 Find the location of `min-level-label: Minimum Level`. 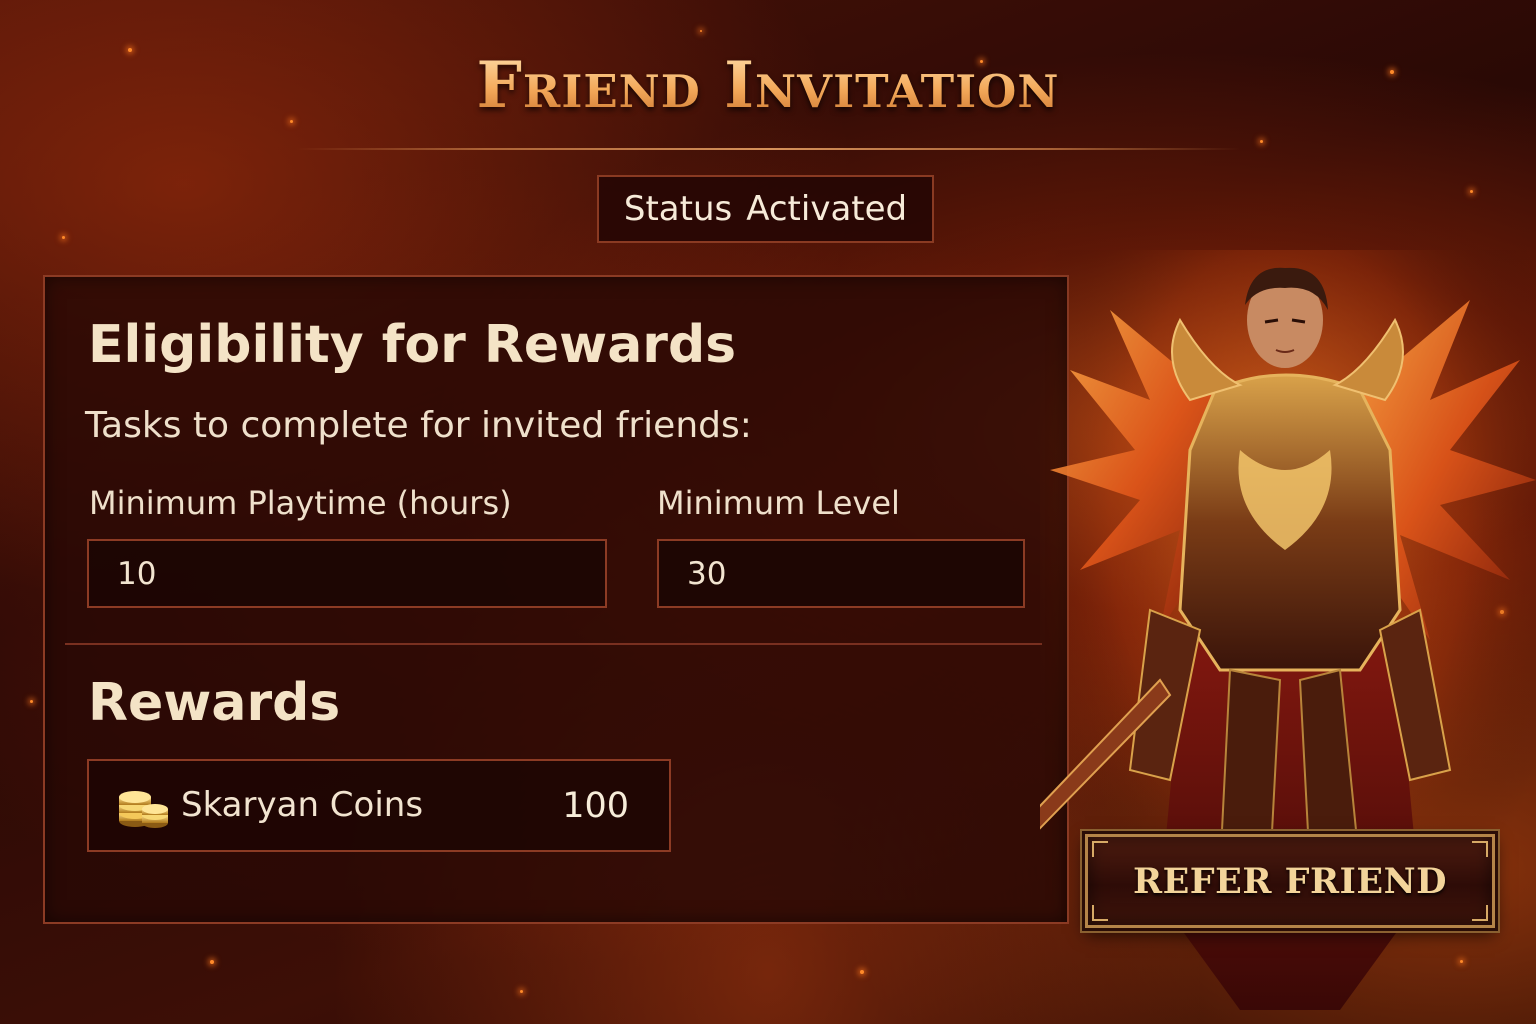

min-level-label: Minimum Level is located at coordinates (778, 503).